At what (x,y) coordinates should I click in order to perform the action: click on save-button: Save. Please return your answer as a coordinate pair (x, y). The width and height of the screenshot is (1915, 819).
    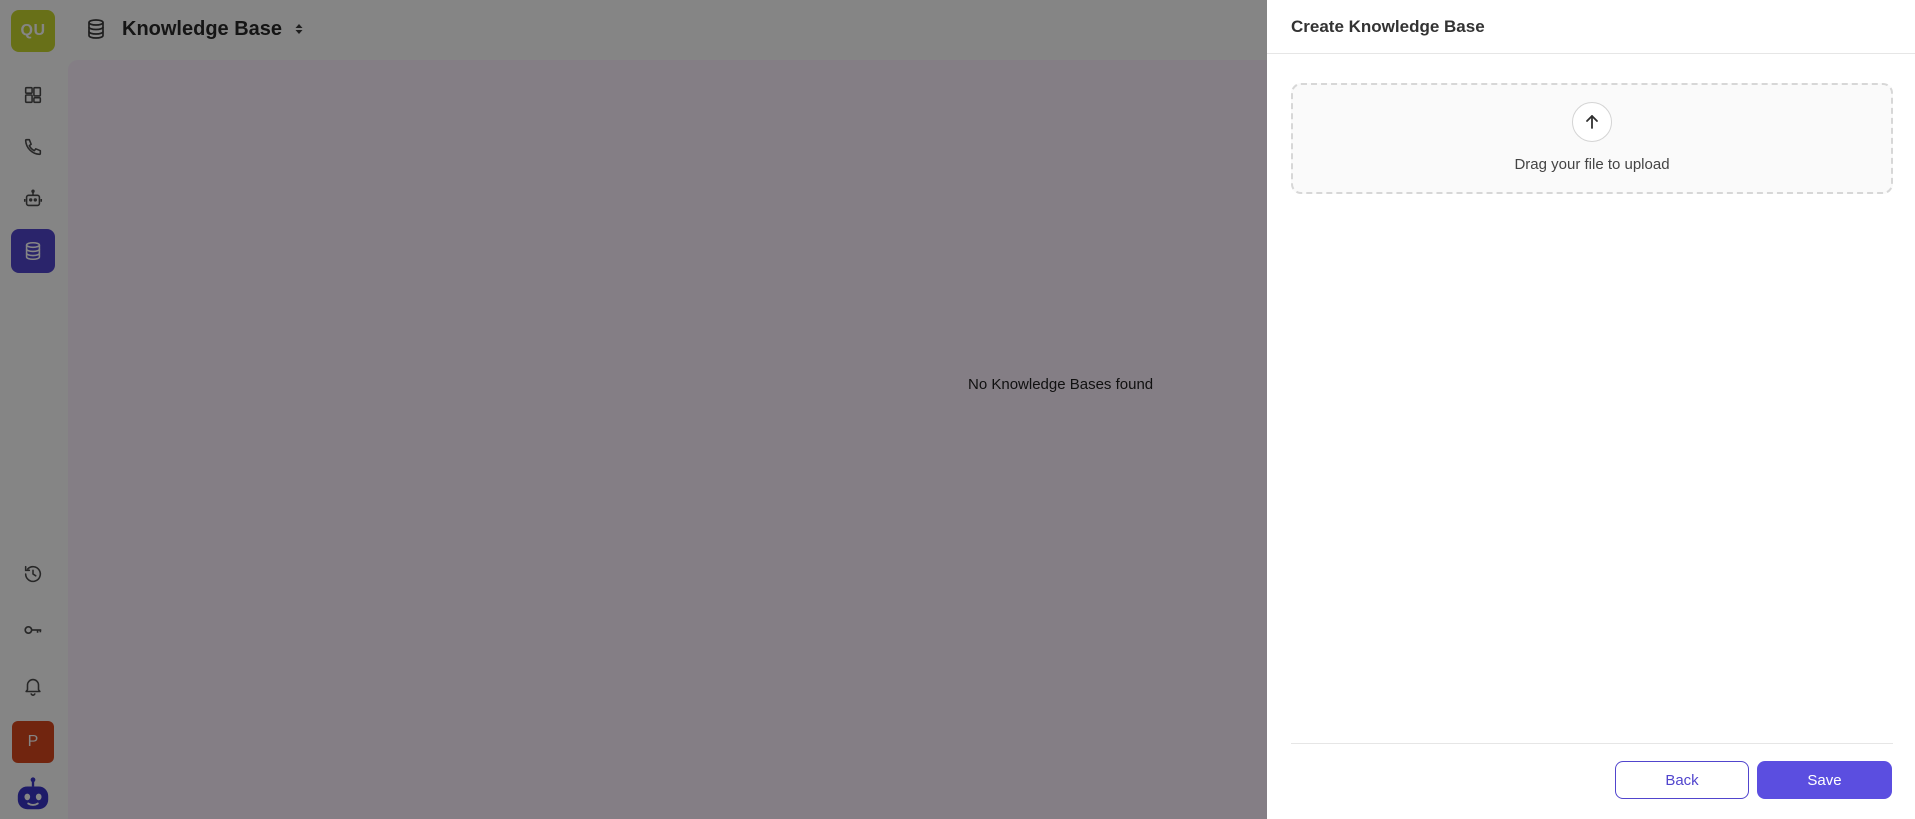
    Looking at the image, I should click on (1824, 780).